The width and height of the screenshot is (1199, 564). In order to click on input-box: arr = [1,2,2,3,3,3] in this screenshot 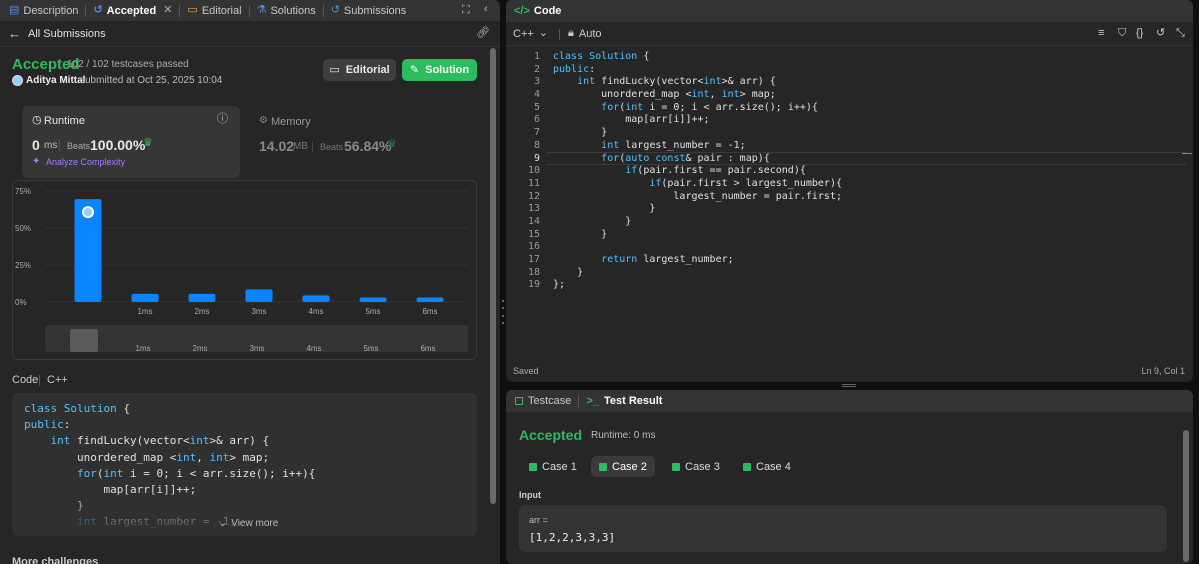, I will do `click(843, 528)`.